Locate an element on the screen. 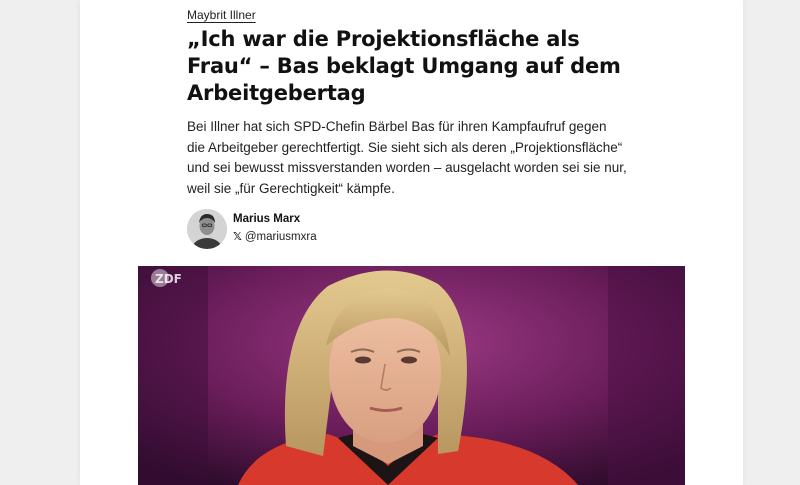 The image size is (800, 485). broadcaster-logo-text: ZDF is located at coordinates (168, 279).